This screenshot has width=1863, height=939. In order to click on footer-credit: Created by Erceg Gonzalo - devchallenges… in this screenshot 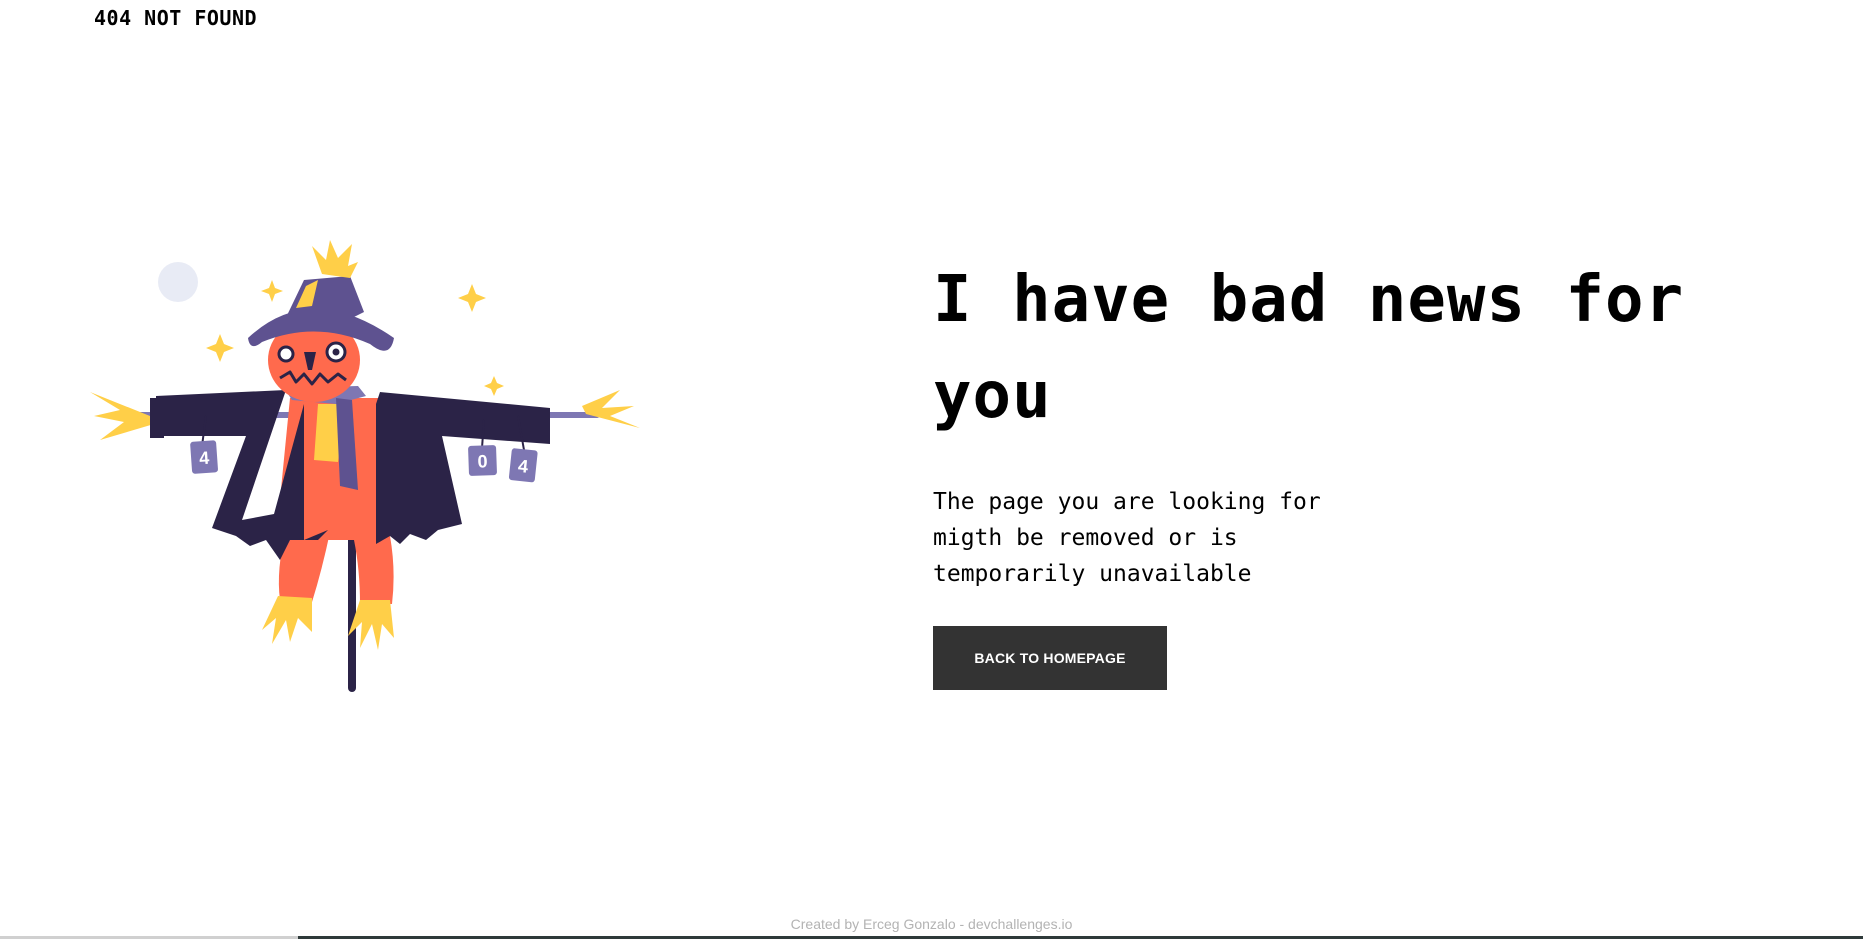, I will do `click(931, 924)`.